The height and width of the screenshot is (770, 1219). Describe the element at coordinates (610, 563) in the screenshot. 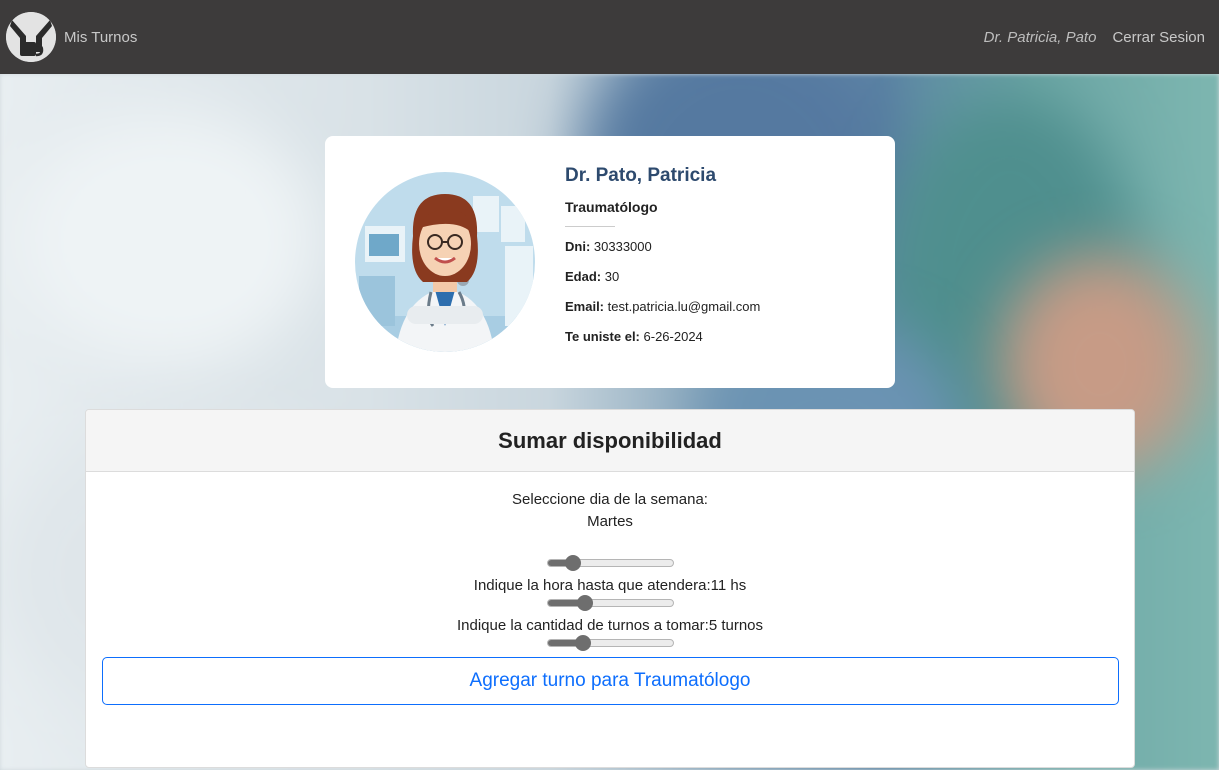

I see `day-slider` at that location.